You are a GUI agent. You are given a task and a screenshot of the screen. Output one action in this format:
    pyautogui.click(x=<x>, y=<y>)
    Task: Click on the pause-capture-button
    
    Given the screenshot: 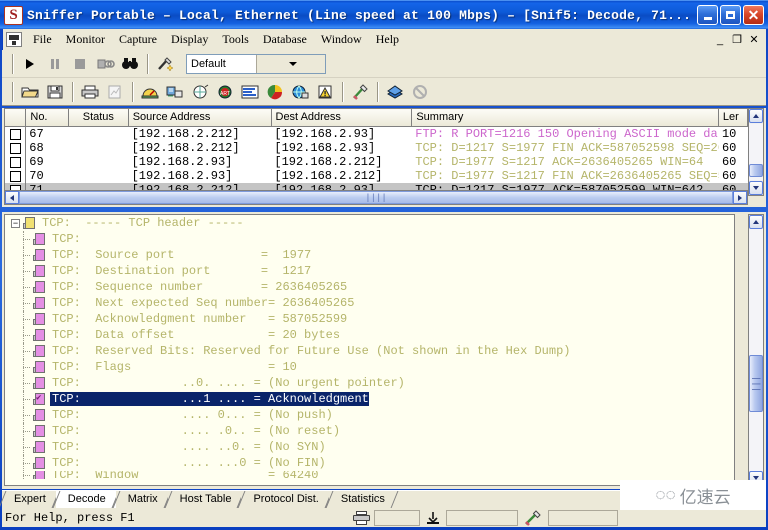 What is the action you would take?
    pyautogui.click(x=55, y=63)
    